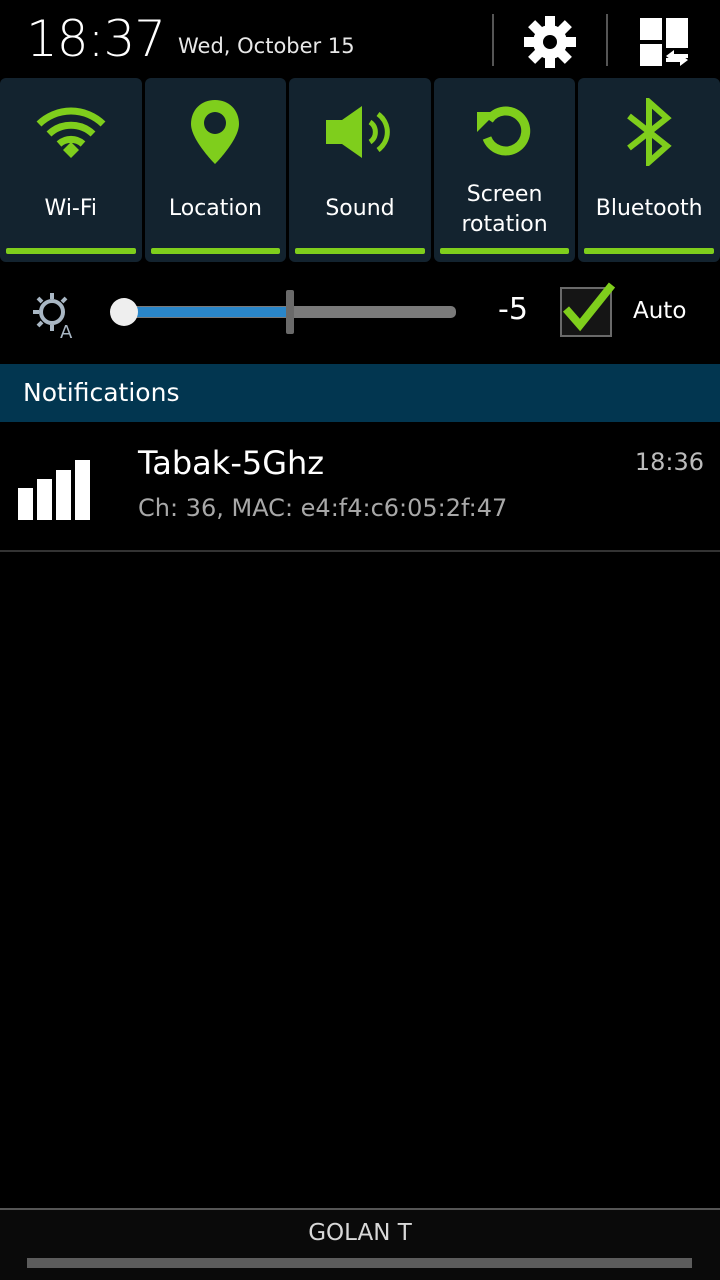 This screenshot has height=1280, width=720. Describe the element at coordinates (323, 508) in the screenshot. I see `notification-subtitle: Ch: 36, MAC: e4:f4:c6:05:2f:47` at that location.